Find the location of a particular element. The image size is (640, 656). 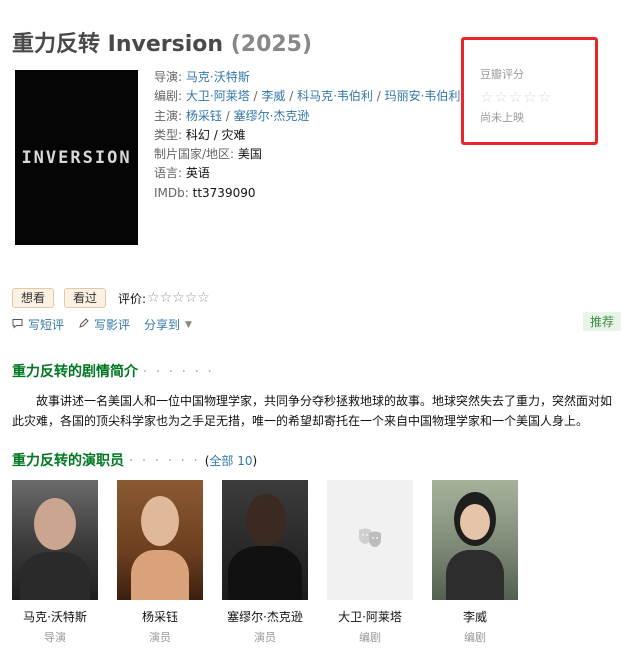

summary-heading: 重力反转的剧情简介 · · · · · · is located at coordinates (113, 371).